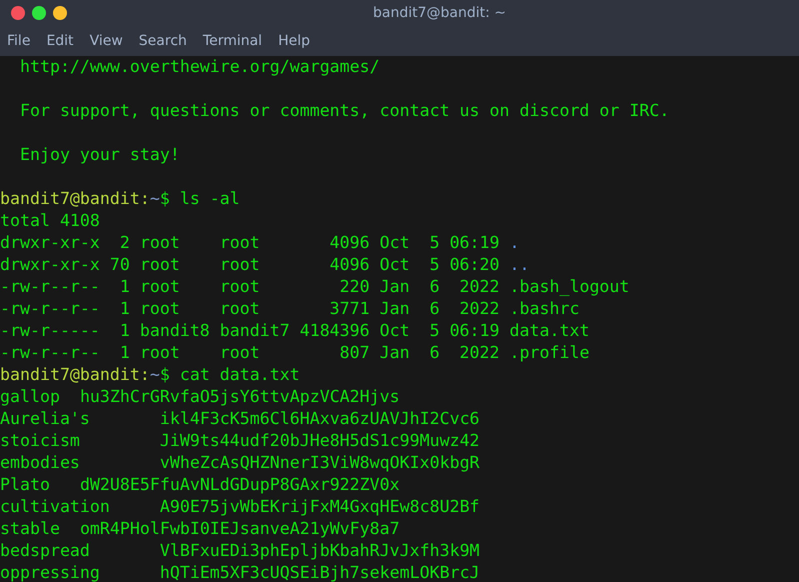 This screenshot has height=582, width=799. What do you see at coordinates (106, 41) in the screenshot?
I see `menu-item: View` at bounding box center [106, 41].